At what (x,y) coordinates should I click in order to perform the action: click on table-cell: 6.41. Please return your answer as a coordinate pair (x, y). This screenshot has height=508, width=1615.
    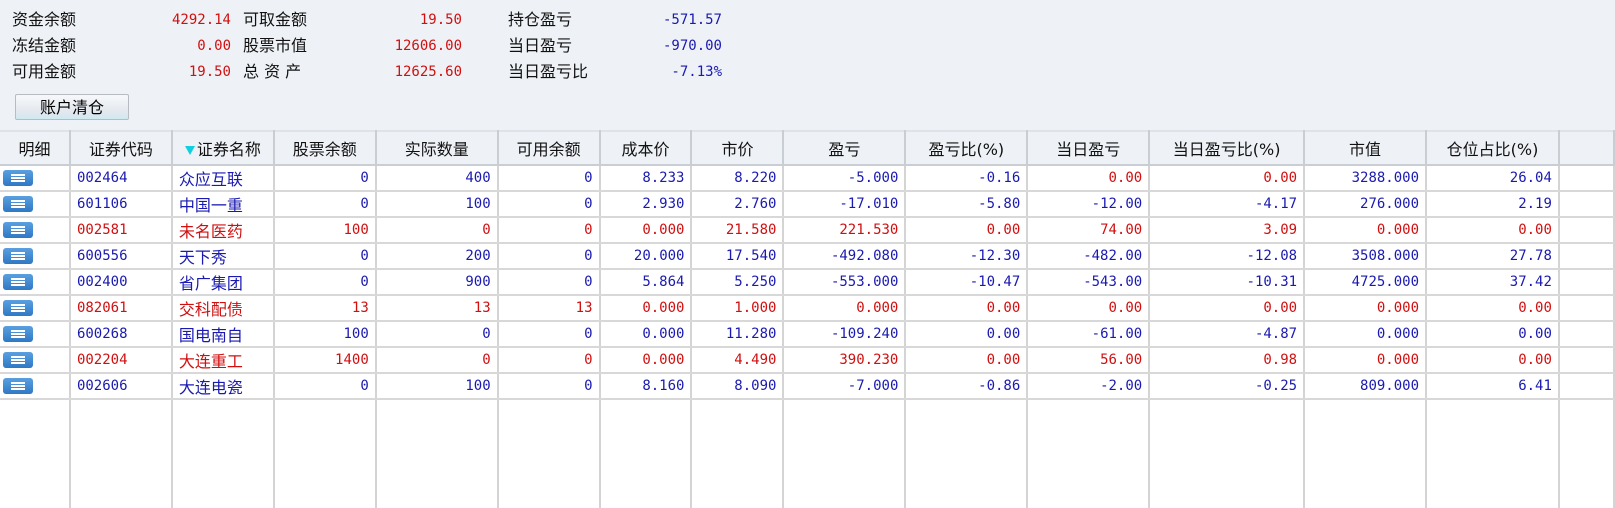
    Looking at the image, I should click on (1493, 386).